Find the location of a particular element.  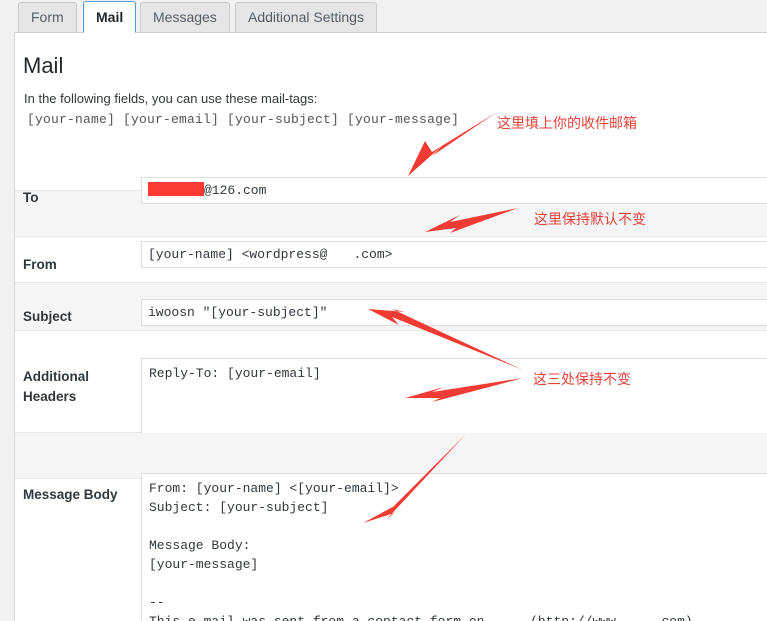

label-additional-headers: Additional Headers is located at coordinates (83, 387).